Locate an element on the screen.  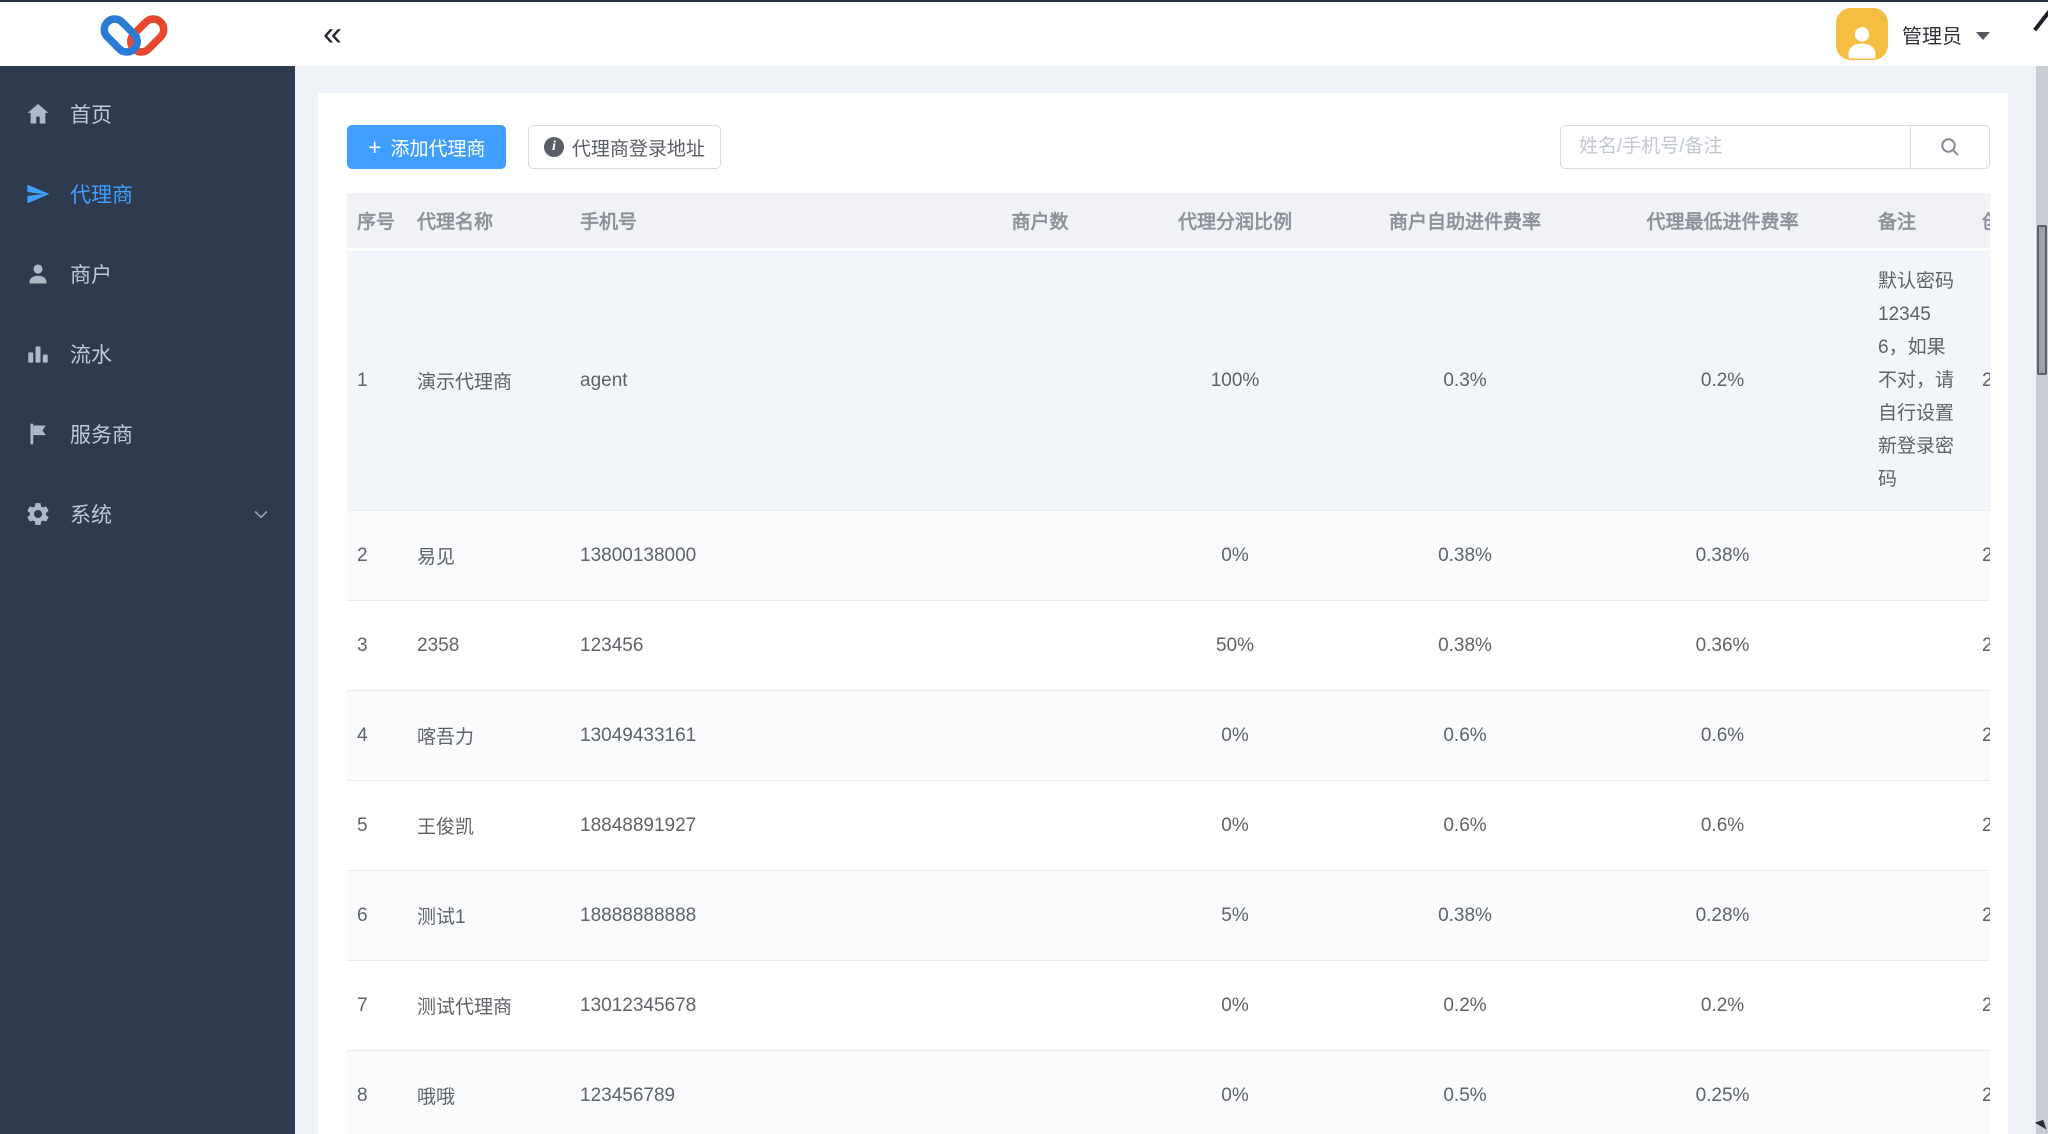
agent-login-address-button: i 代理商登录地址 is located at coordinates (624, 147).